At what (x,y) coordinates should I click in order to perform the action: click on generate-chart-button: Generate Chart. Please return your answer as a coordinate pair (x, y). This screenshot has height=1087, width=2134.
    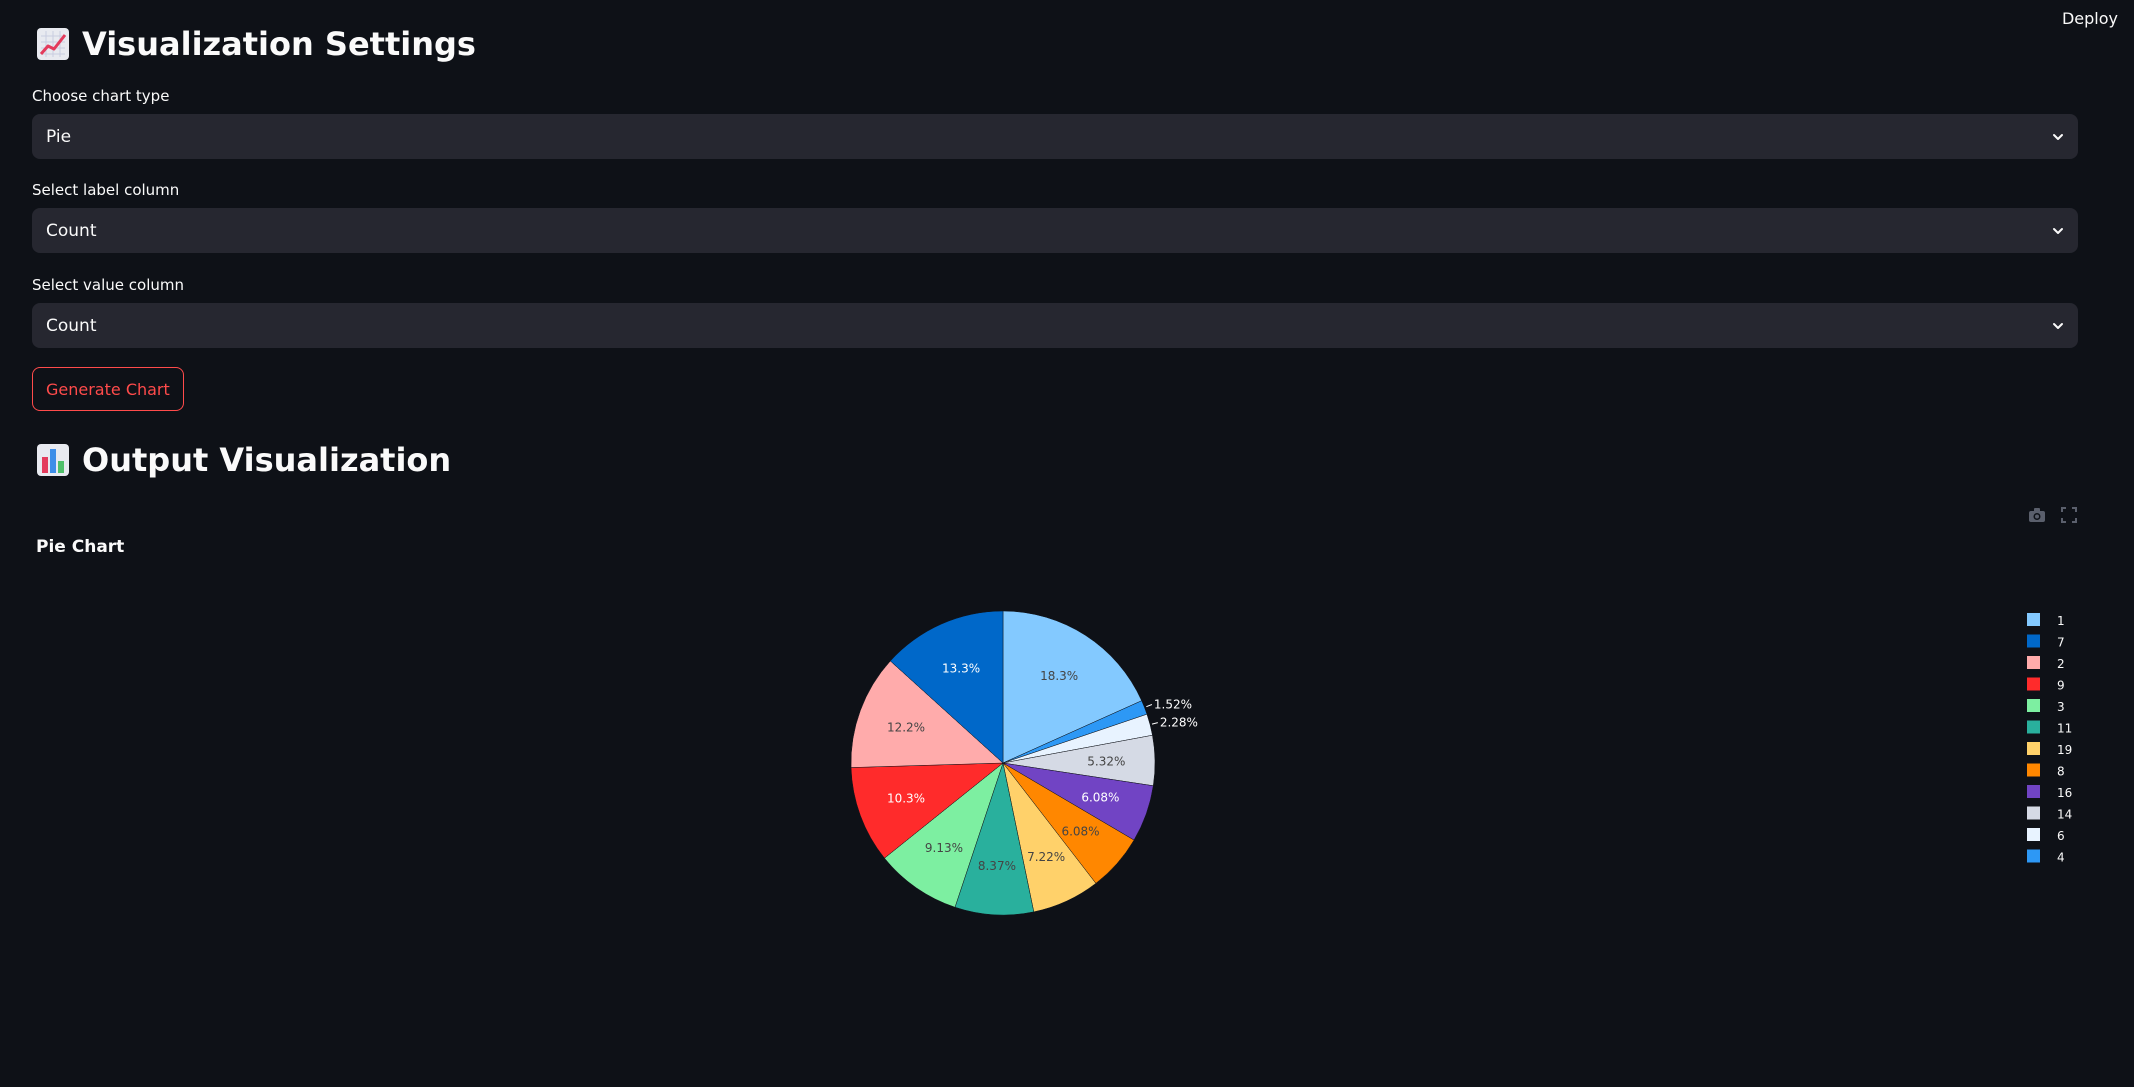
    Looking at the image, I should click on (108, 389).